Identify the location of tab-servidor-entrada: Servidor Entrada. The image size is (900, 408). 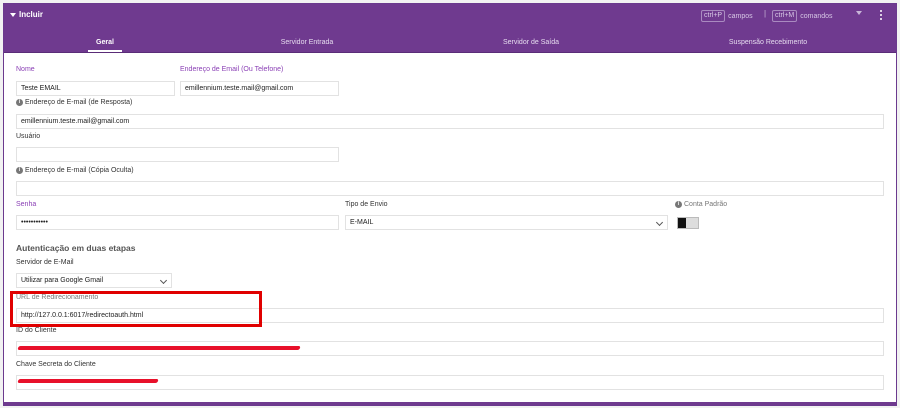
(307, 42).